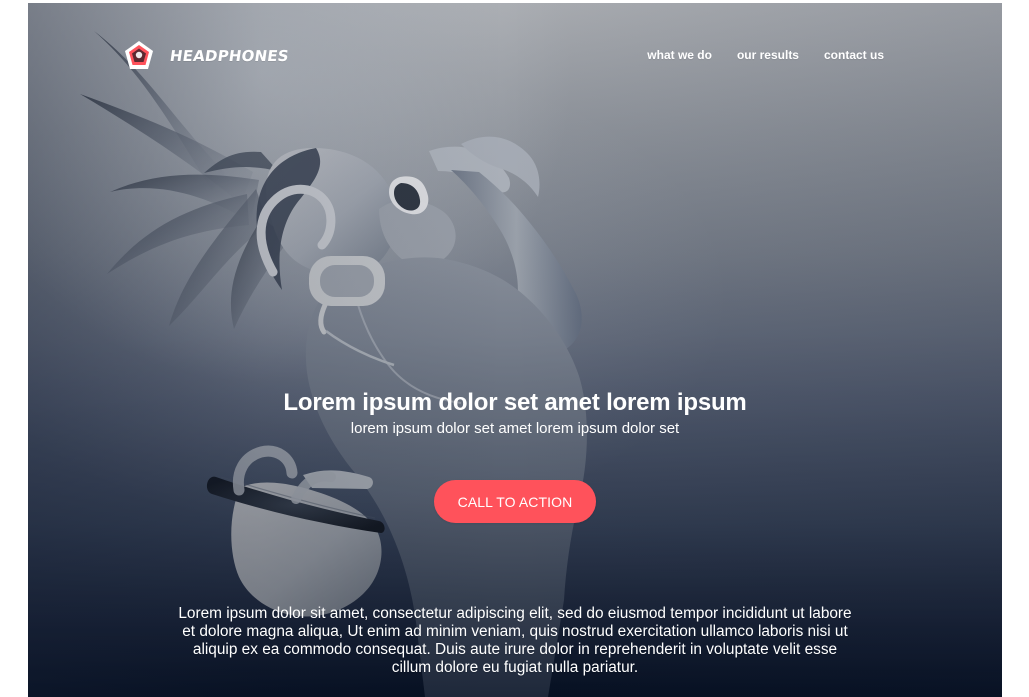  What do you see at coordinates (515, 501) in the screenshot?
I see `call-to-action-button: CALL TO ACTION` at bounding box center [515, 501].